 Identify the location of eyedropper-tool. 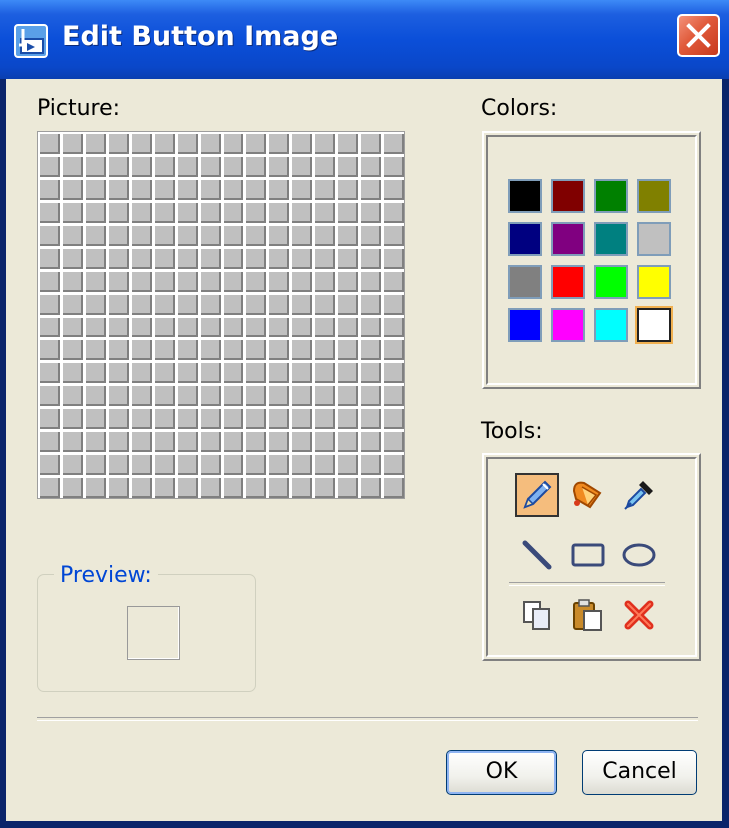
(639, 495).